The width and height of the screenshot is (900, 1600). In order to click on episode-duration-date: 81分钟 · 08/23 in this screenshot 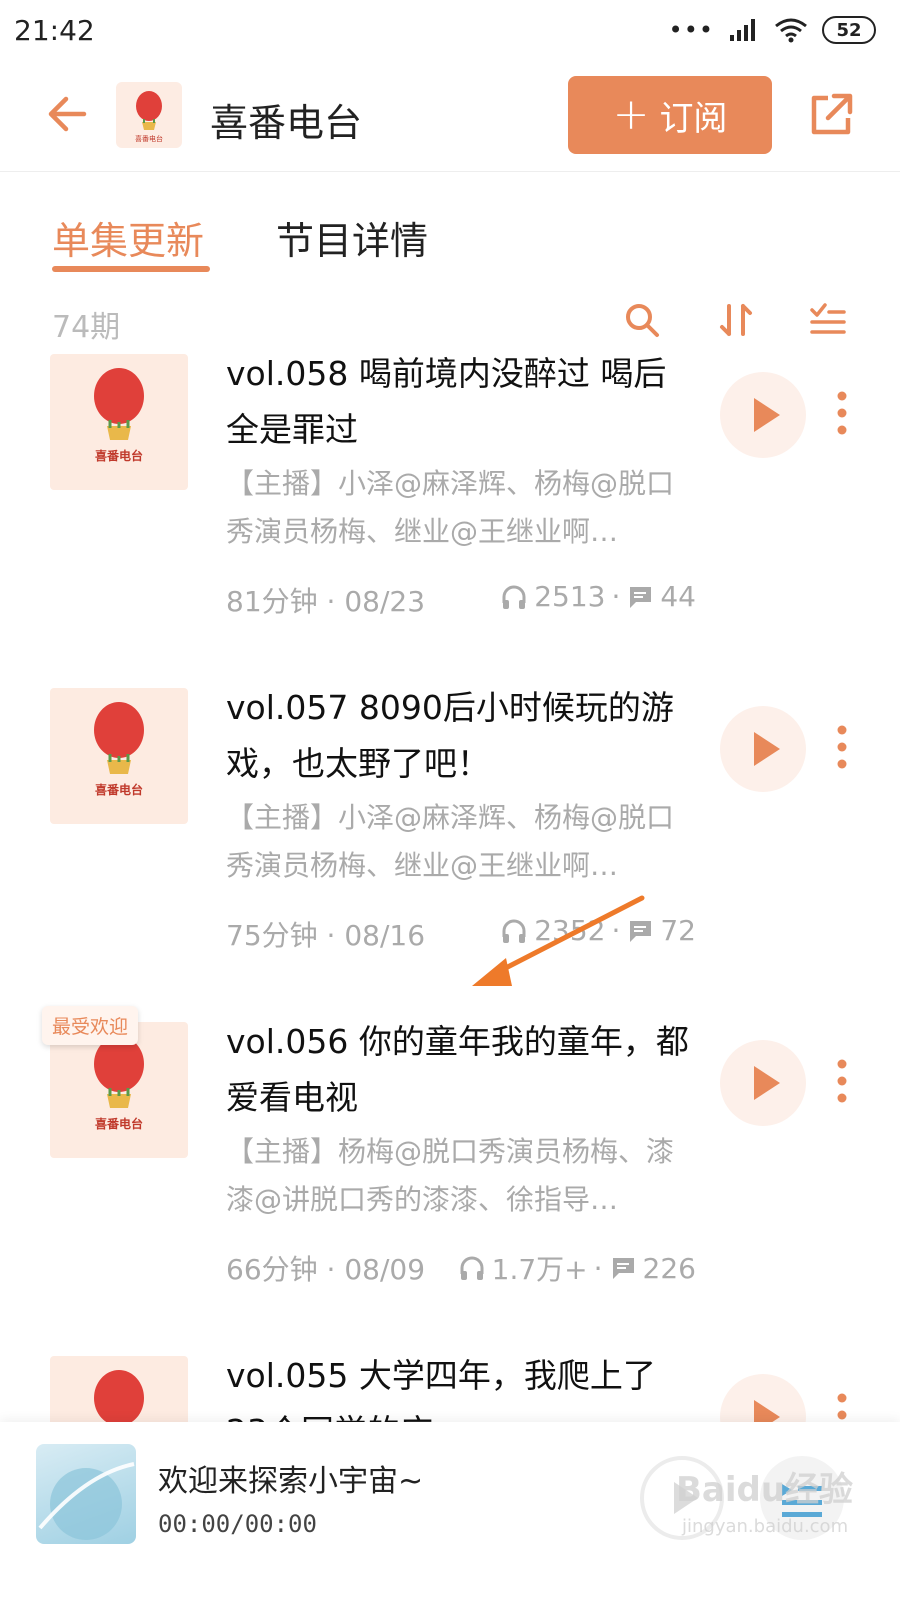, I will do `click(326, 601)`.